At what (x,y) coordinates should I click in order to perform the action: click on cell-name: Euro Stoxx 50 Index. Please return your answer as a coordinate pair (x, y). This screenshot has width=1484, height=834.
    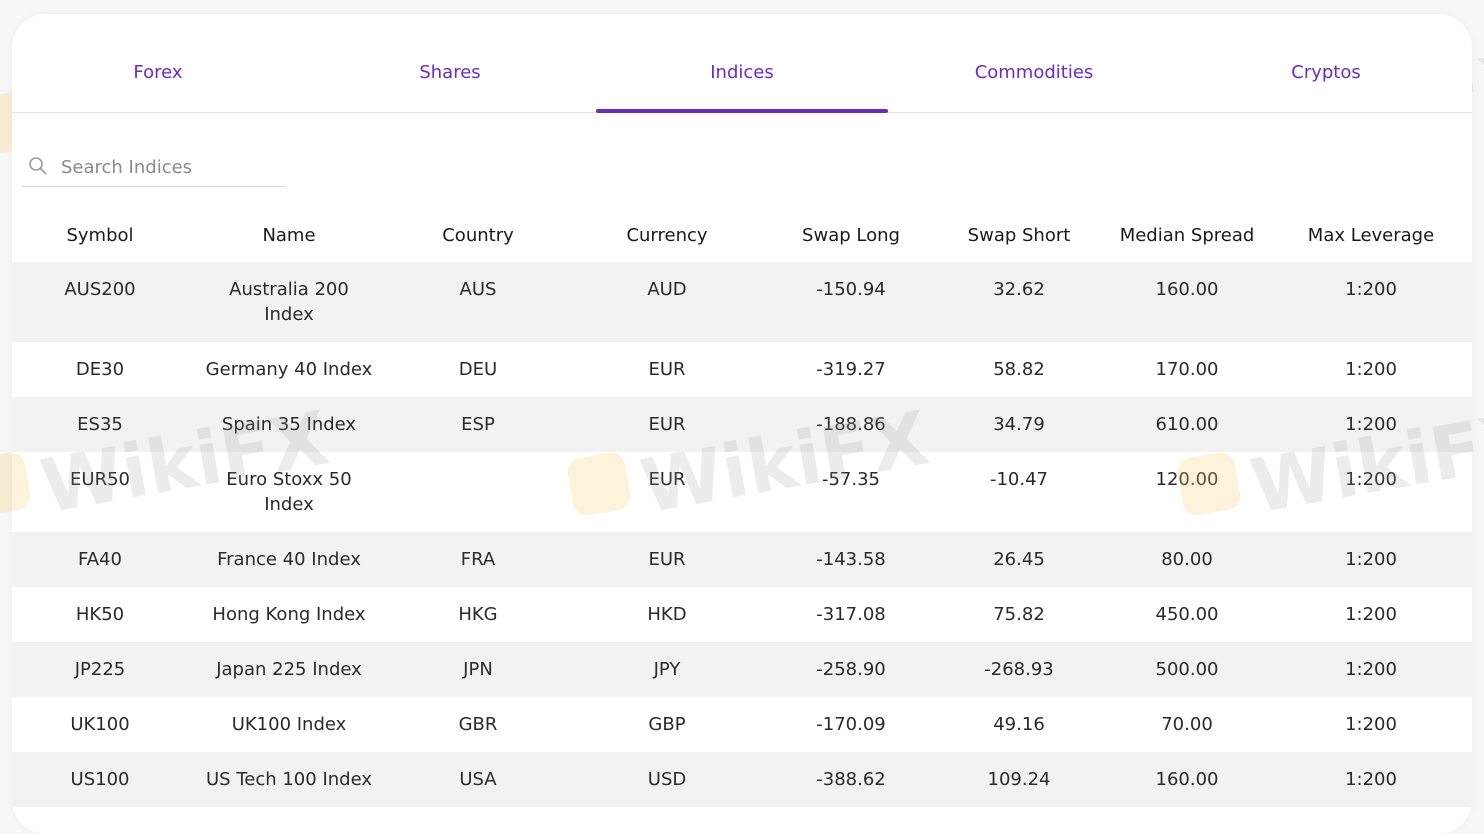
    Looking at the image, I should click on (289, 492).